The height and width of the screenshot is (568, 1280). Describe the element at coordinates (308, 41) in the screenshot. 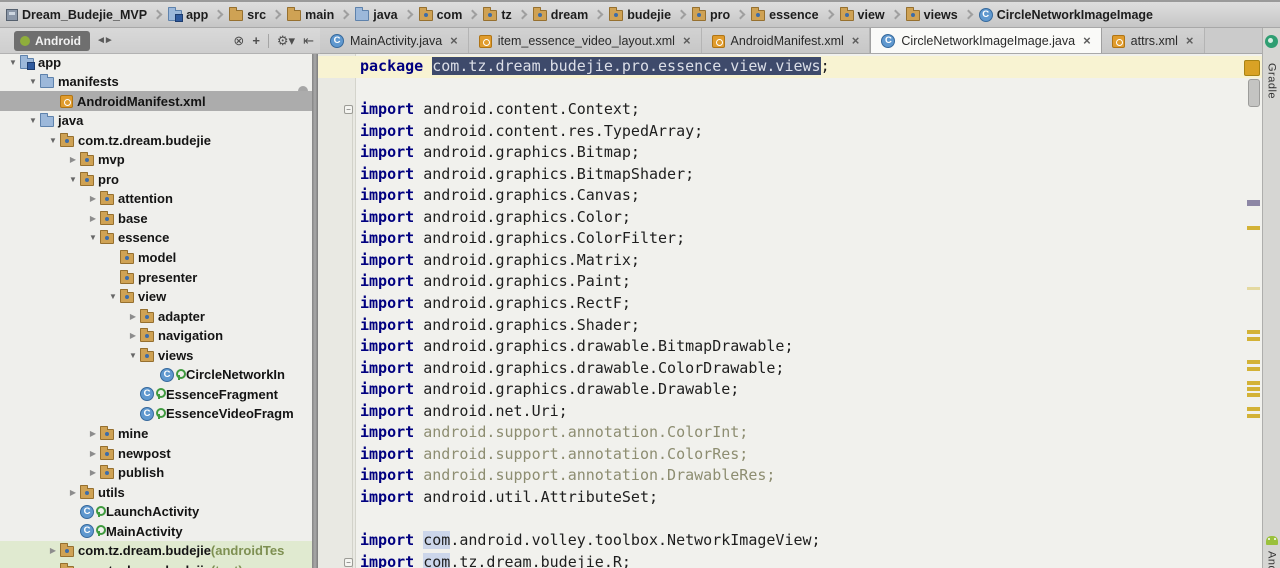

I see `hide-panel-icon: ⇤` at that location.